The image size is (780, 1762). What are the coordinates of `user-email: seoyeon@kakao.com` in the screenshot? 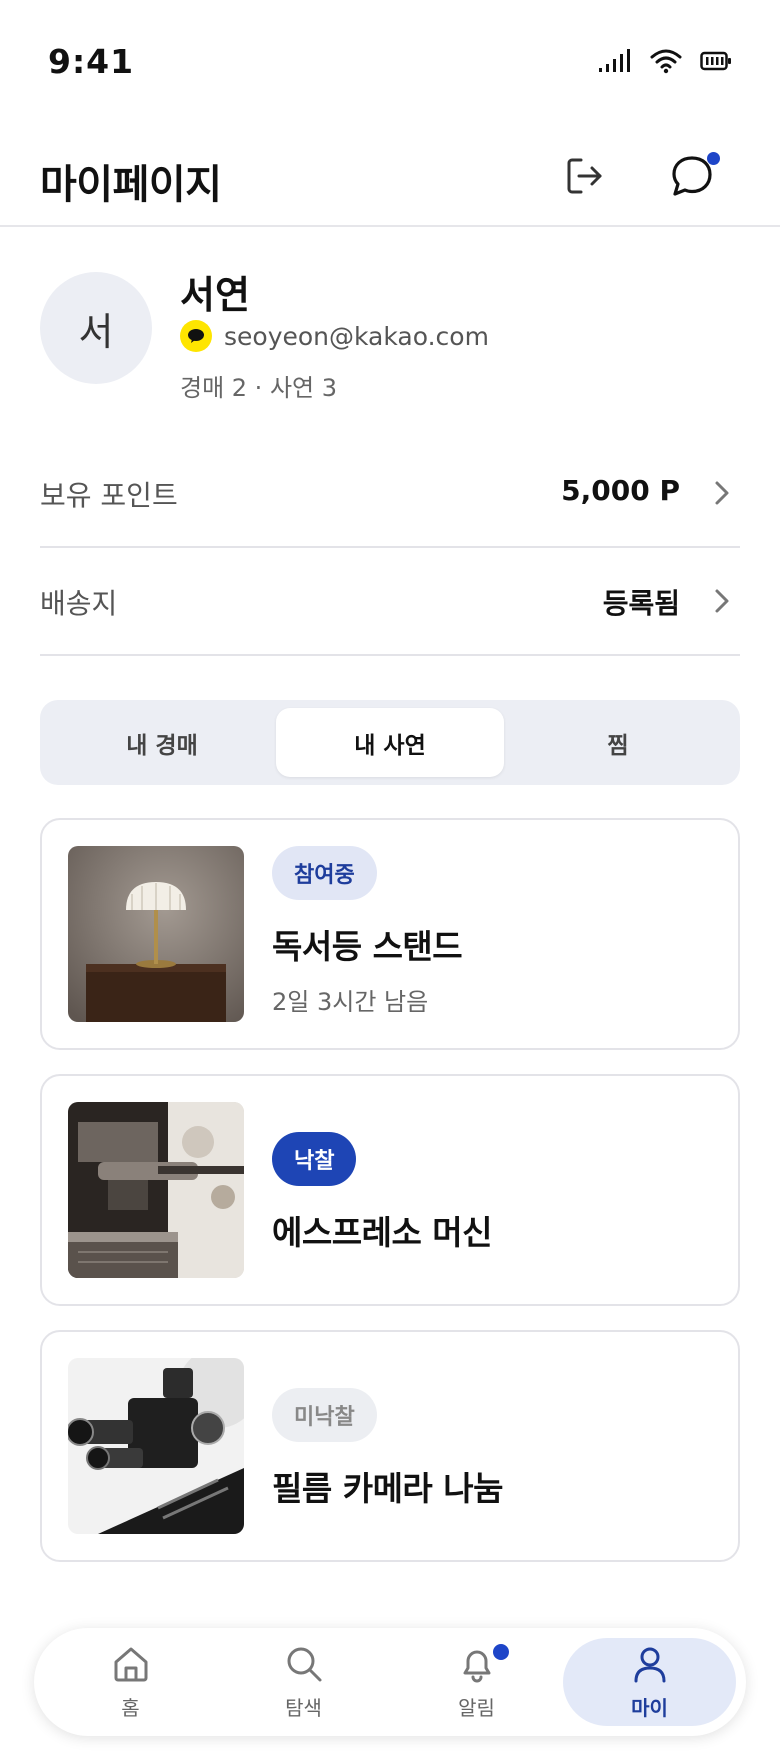 It's located at (356, 336).